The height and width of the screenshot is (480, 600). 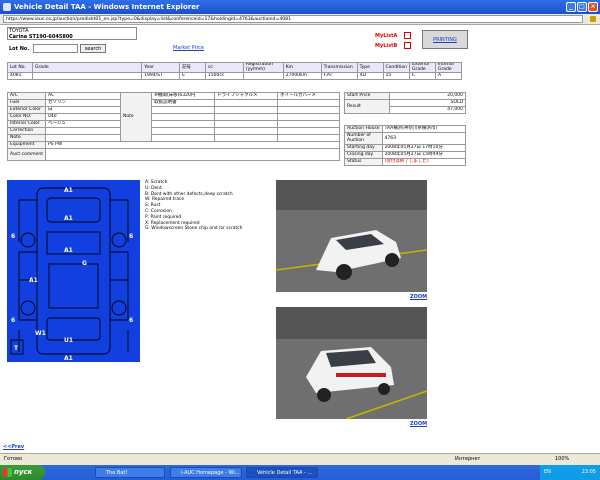 What do you see at coordinates (55, 48) in the screenshot?
I see `lot-input` at bounding box center [55, 48].